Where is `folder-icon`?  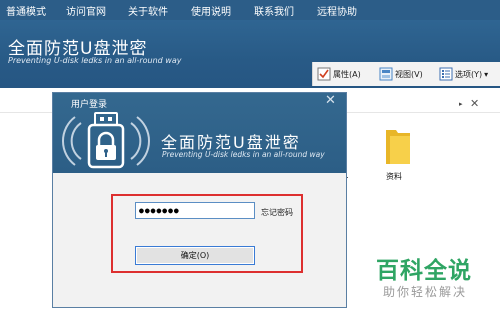
folder-icon is located at coordinates (398, 148).